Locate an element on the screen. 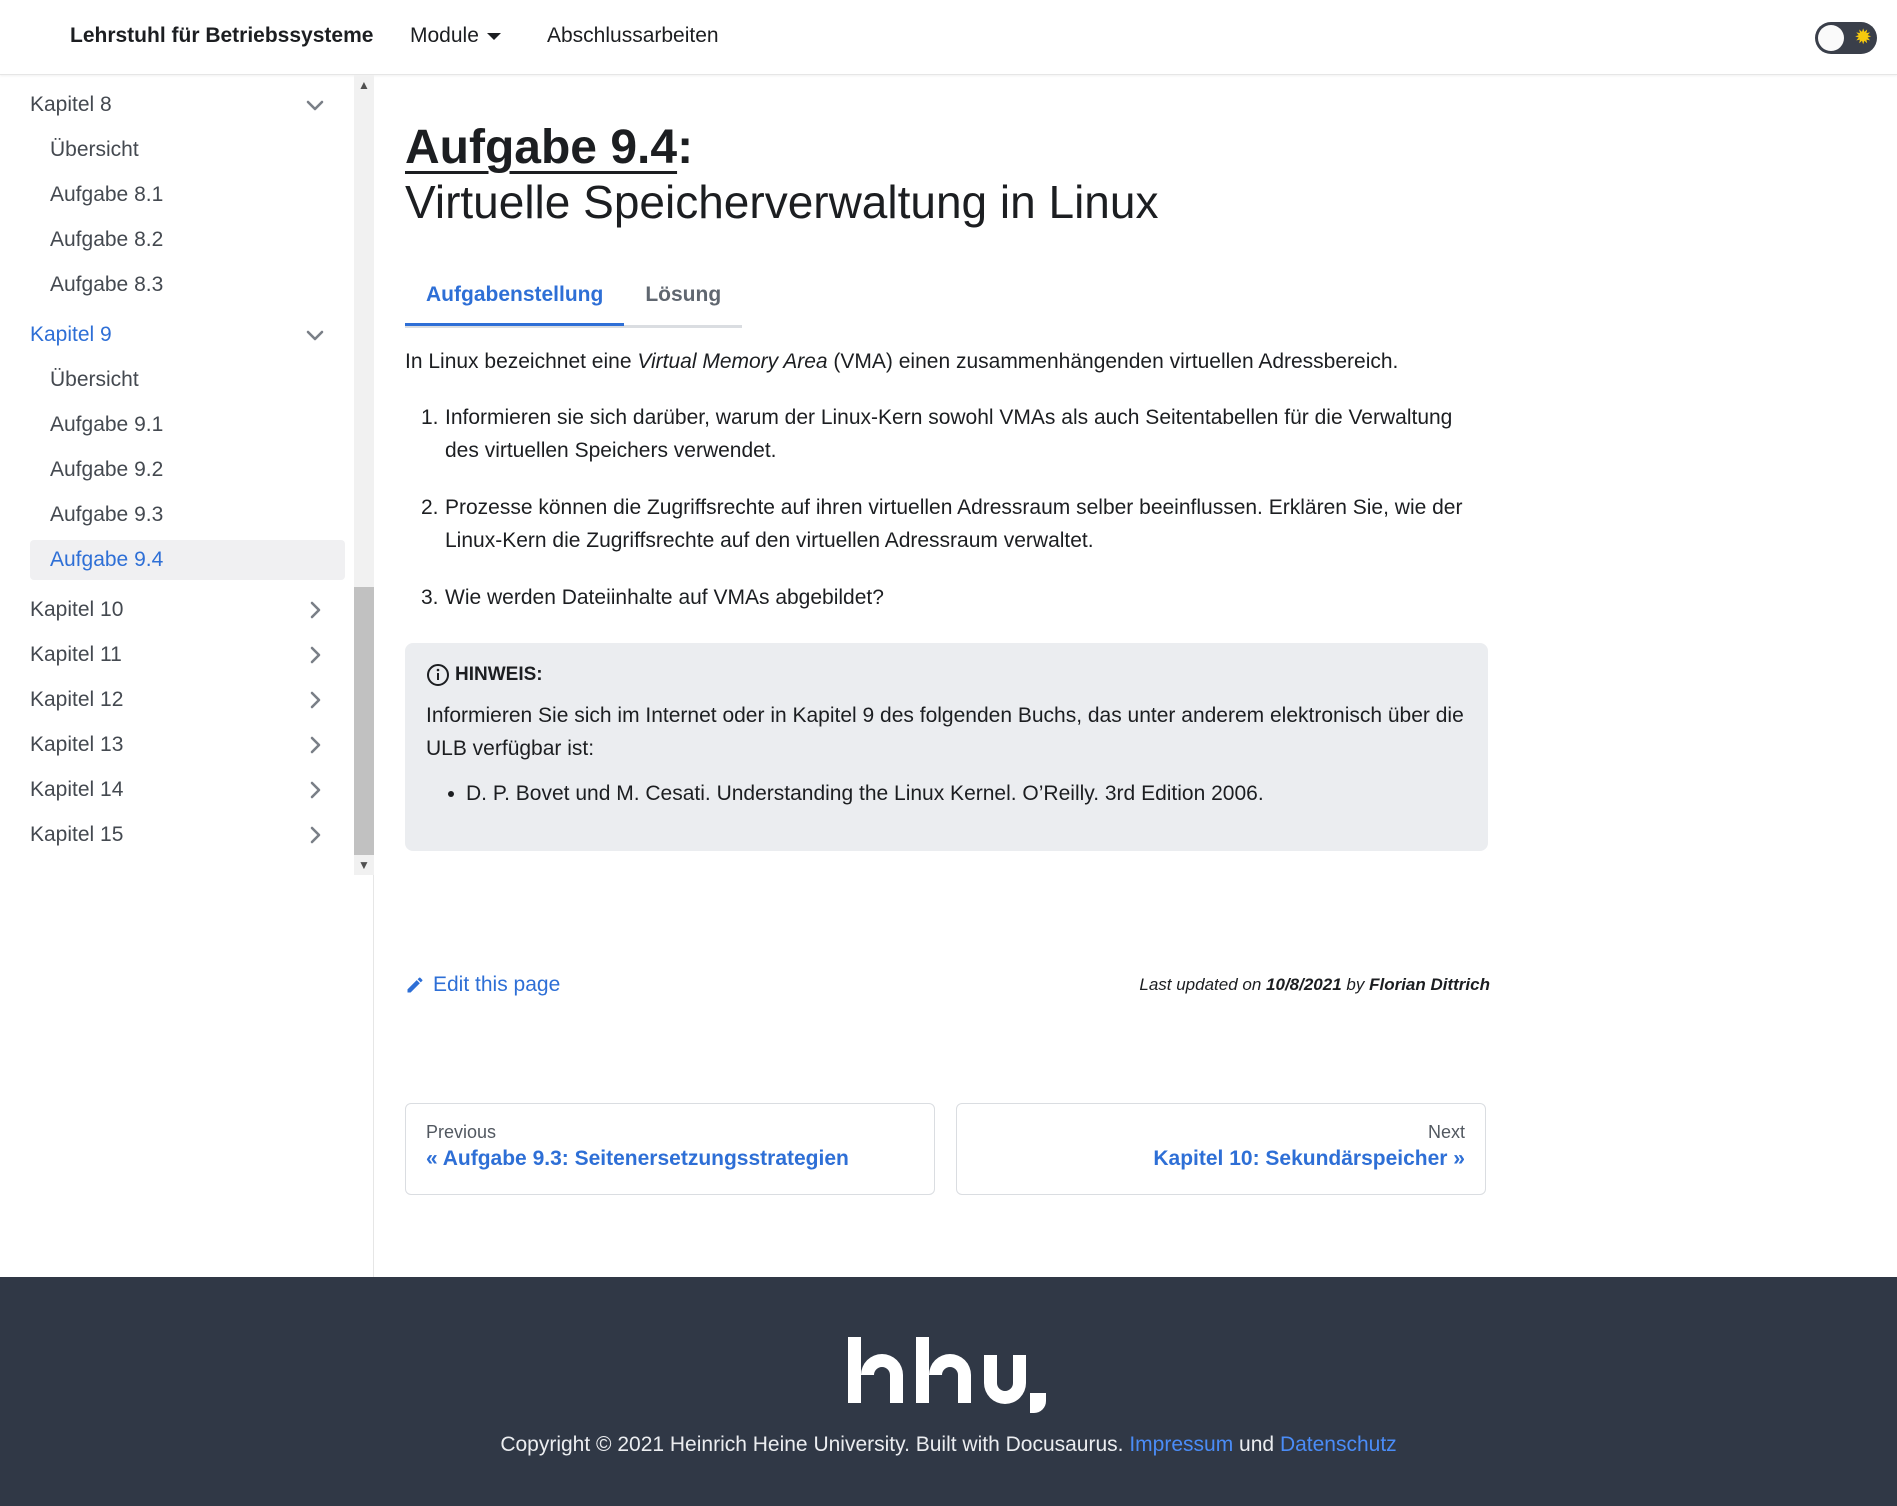 The height and width of the screenshot is (1506, 1897). sidebar-chapter: Kapitel 10 is located at coordinates (187, 610).